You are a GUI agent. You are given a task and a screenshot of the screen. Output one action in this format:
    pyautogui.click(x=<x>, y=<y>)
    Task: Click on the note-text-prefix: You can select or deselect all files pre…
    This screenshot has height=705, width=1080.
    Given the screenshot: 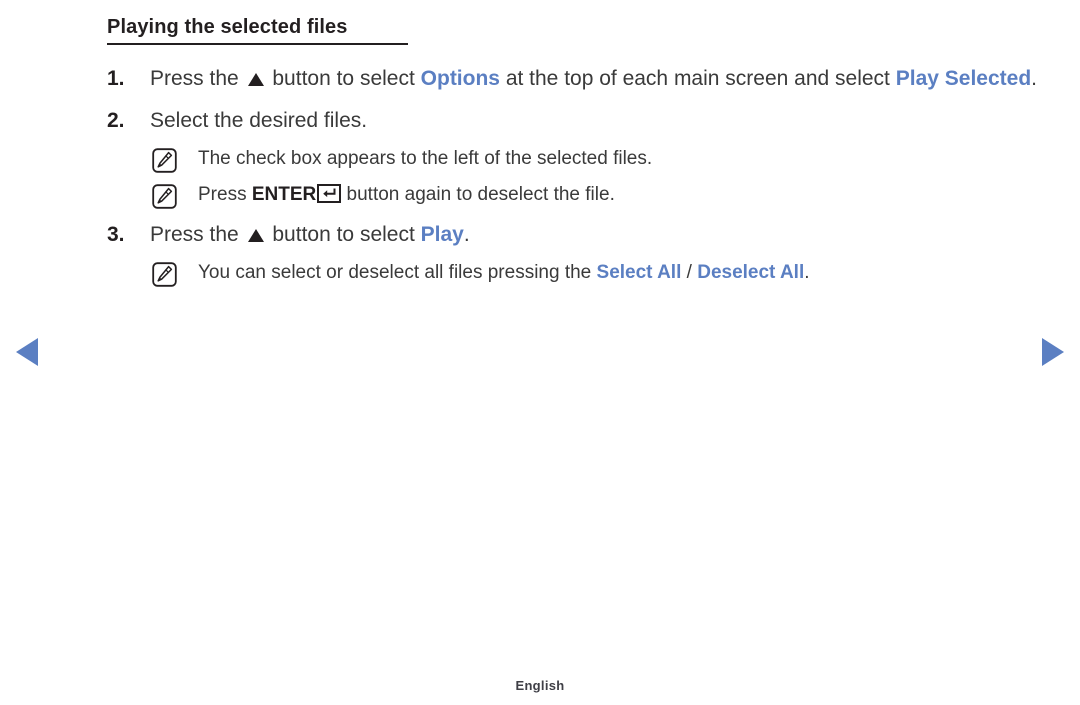 What is the action you would take?
    pyautogui.click(x=397, y=272)
    